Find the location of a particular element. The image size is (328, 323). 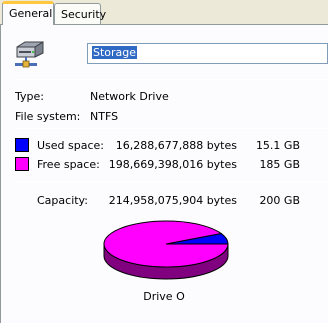

free-space-slice is located at coordinates (166, 244).